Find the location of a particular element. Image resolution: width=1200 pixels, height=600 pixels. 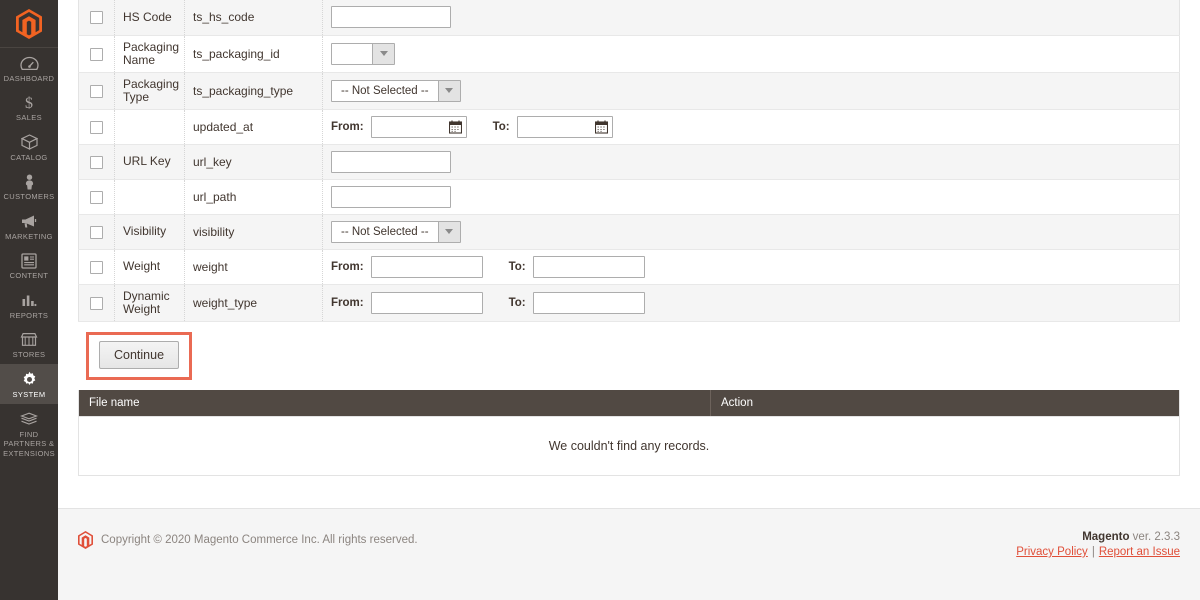

date-range-updated_at: From: To: is located at coordinates (751, 126).